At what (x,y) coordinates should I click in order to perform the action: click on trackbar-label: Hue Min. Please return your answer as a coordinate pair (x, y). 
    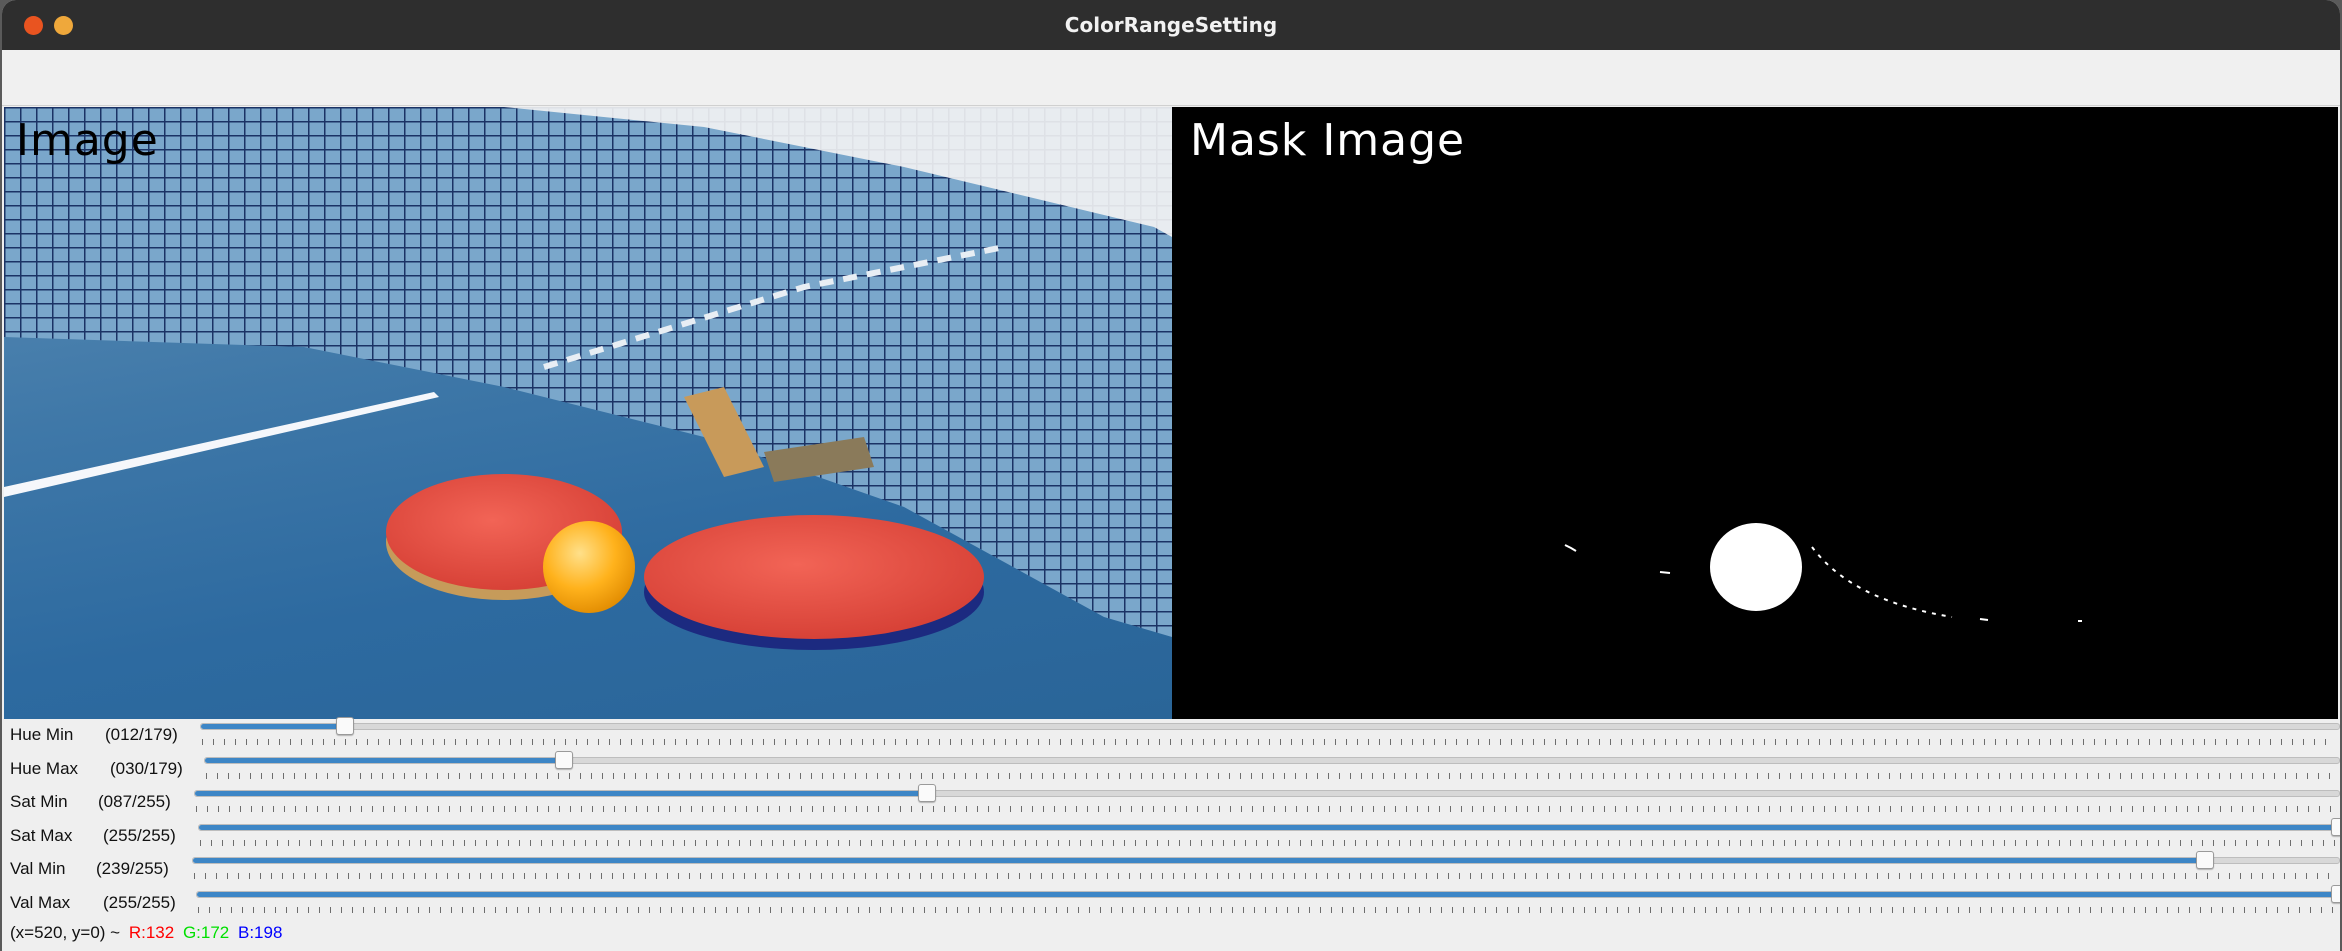
    Looking at the image, I should click on (42, 734).